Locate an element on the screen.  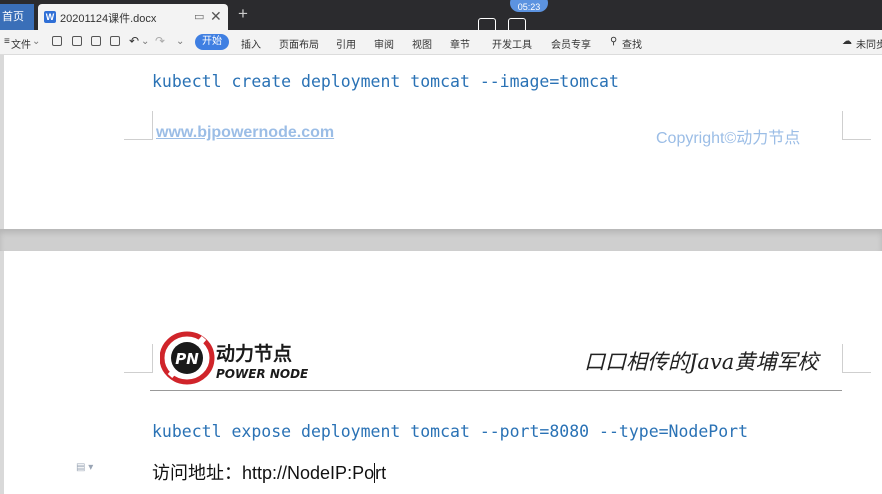
footer-website-link: www.bjpowernode.com is located at coordinates (245, 133).